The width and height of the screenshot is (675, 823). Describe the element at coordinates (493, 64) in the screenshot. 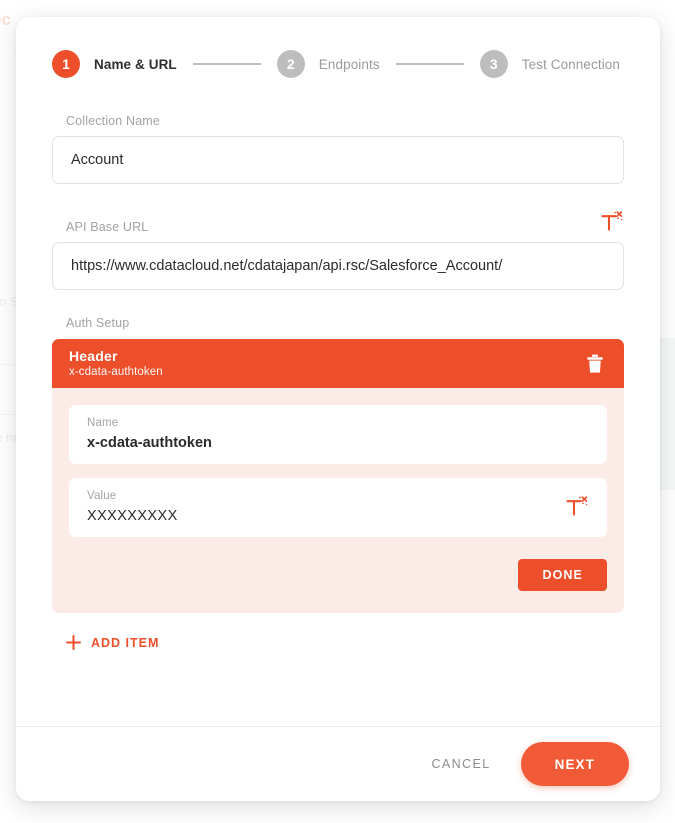

I see `step-3-number: 3` at that location.